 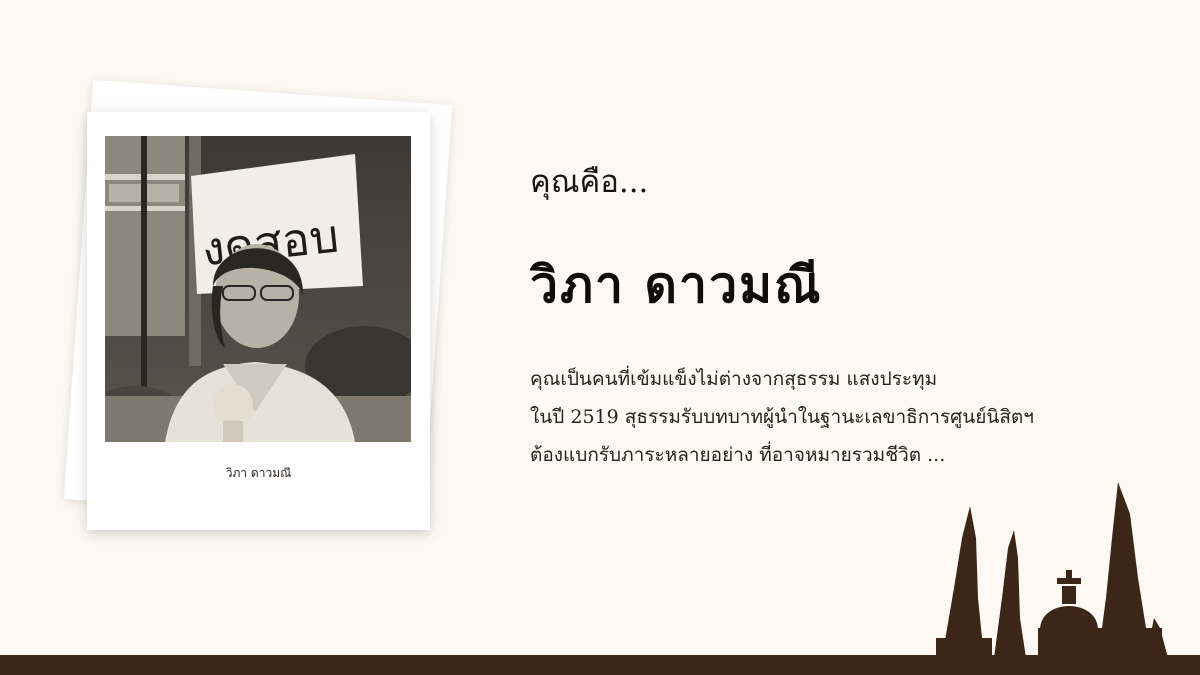 What do you see at coordinates (258, 289) in the screenshot?
I see `profile-photo: งดสอบ` at bounding box center [258, 289].